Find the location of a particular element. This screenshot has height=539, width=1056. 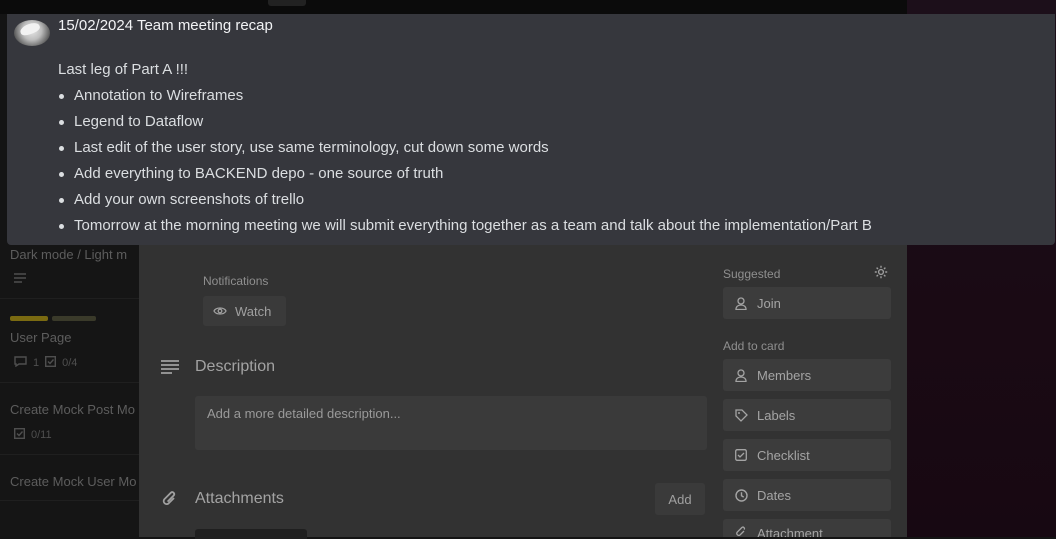

dates-label: Dates is located at coordinates (774, 495).